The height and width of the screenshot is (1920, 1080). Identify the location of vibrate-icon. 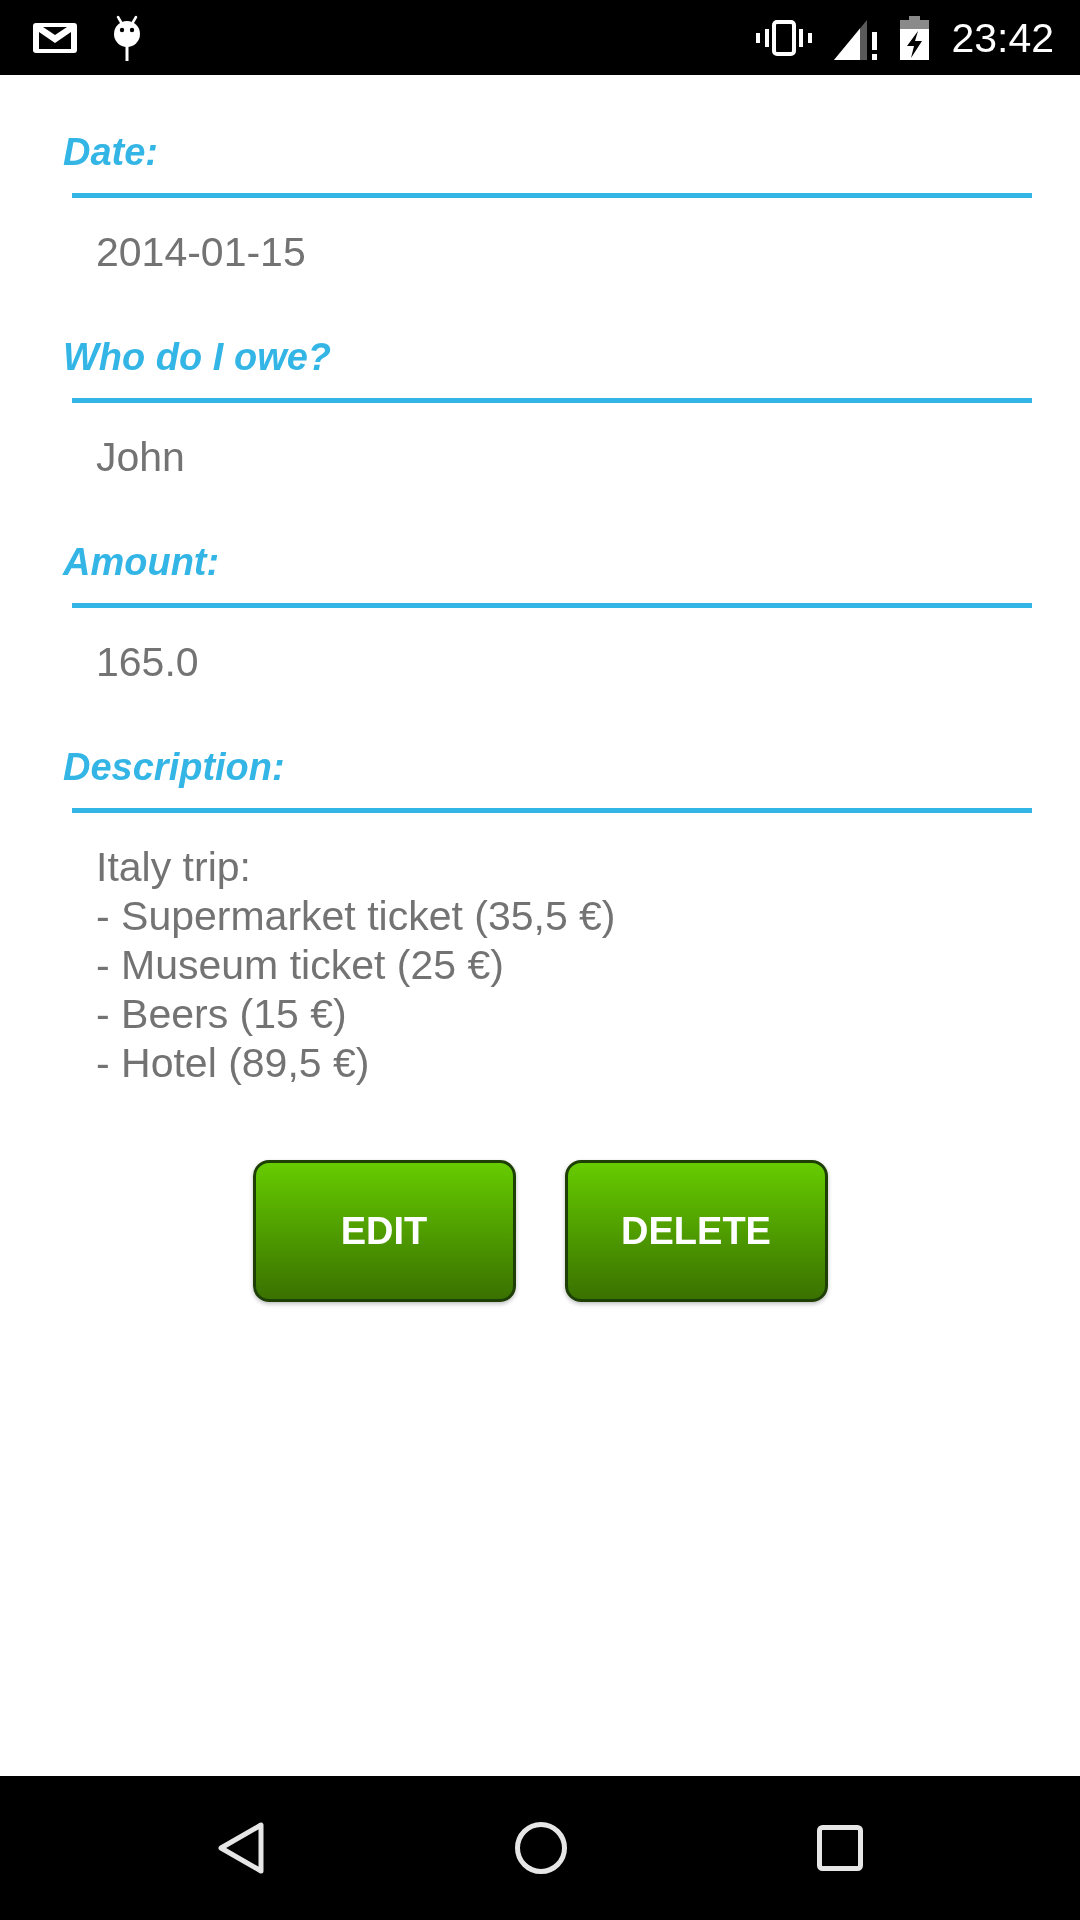
(784, 37).